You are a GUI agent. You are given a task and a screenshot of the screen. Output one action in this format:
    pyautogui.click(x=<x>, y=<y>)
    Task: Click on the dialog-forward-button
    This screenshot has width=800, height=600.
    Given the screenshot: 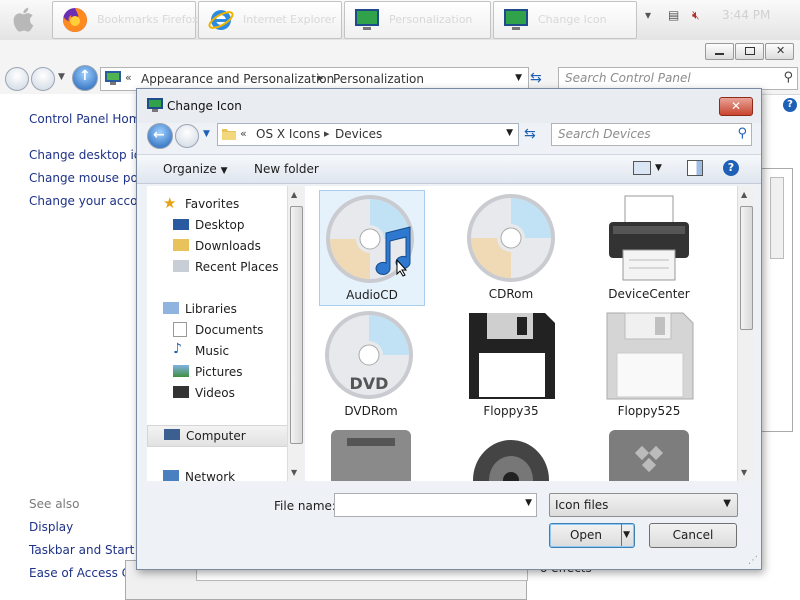 What is the action you would take?
    pyautogui.click(x=187, y=136)
    